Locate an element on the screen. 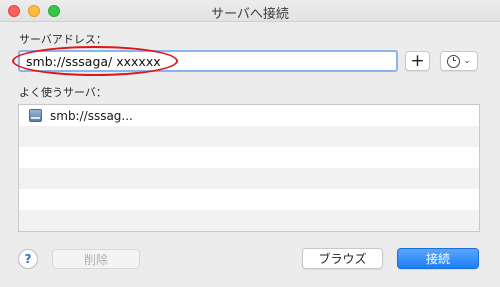 The width and height of the screenshot is (500, 287). delete-button: 削除 is located at coordinates (96, 259).